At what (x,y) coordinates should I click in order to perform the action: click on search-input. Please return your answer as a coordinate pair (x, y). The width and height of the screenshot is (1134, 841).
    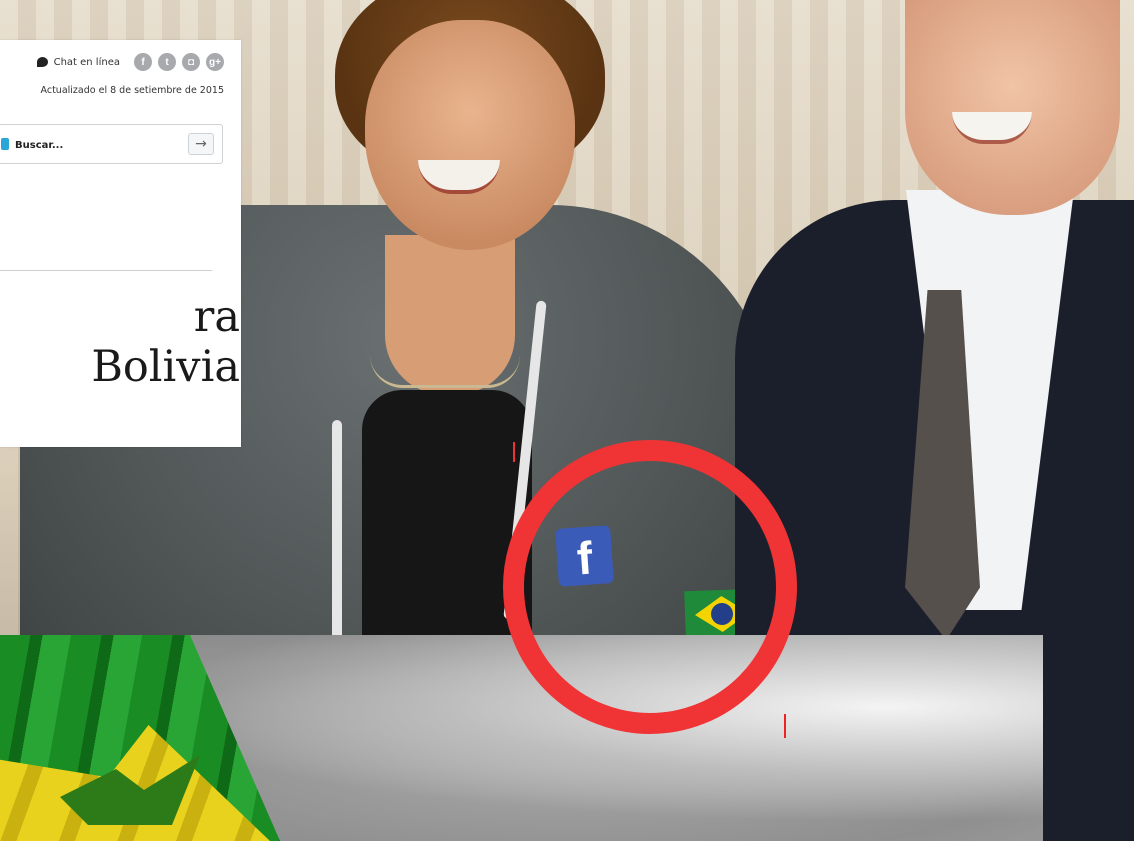
    Looking at the image, I should click on (95, 145).